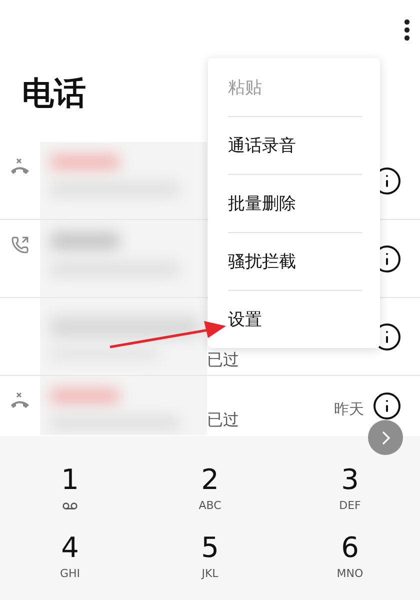  Describe the element at coordinates (210, 505) in the screenshot. I see `key-letters: ABC` at that location.